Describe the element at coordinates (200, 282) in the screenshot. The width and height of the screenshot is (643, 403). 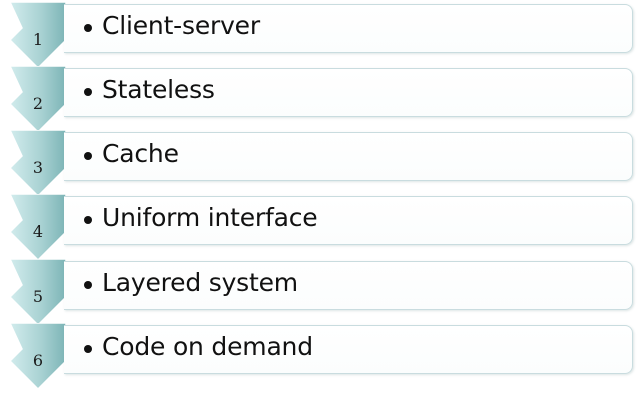
I see `step-label: Layered system` at that location.